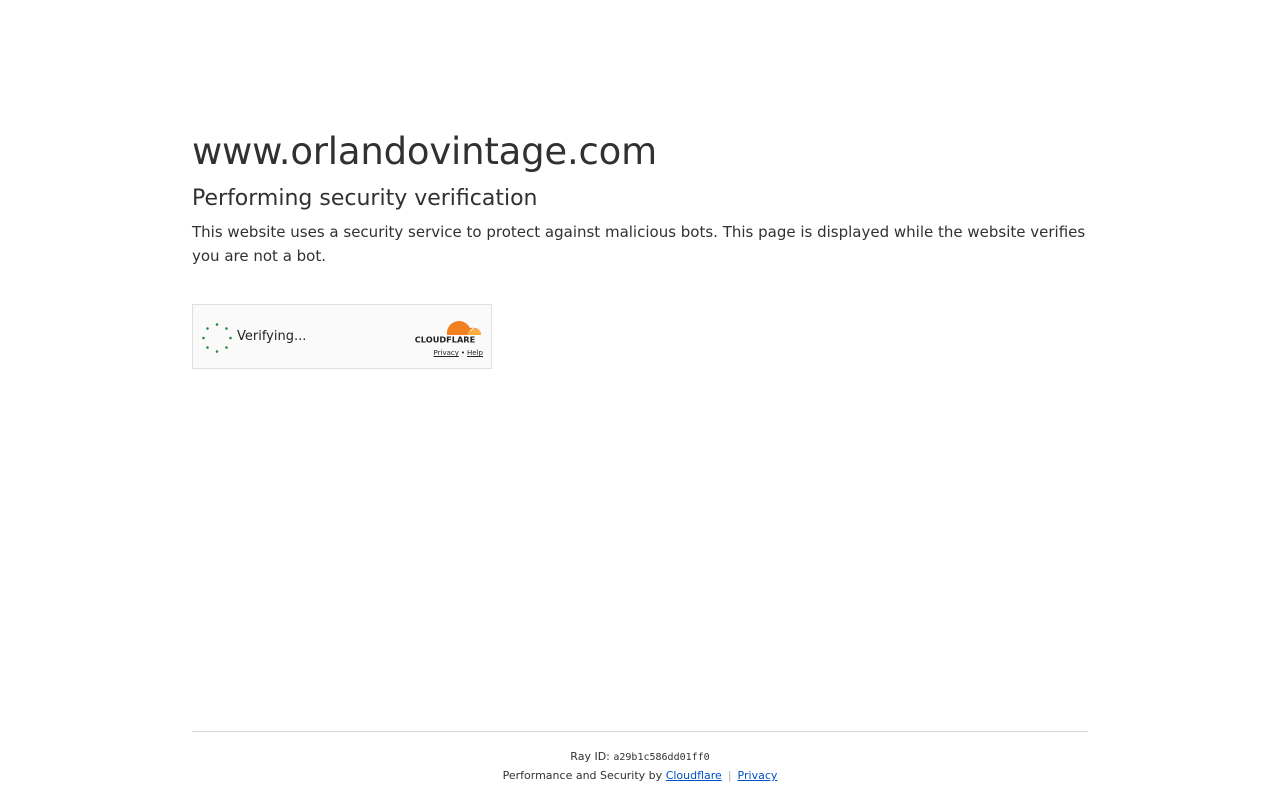  I want to click on widget-privacy-link: Privacy, so click(446, 353).